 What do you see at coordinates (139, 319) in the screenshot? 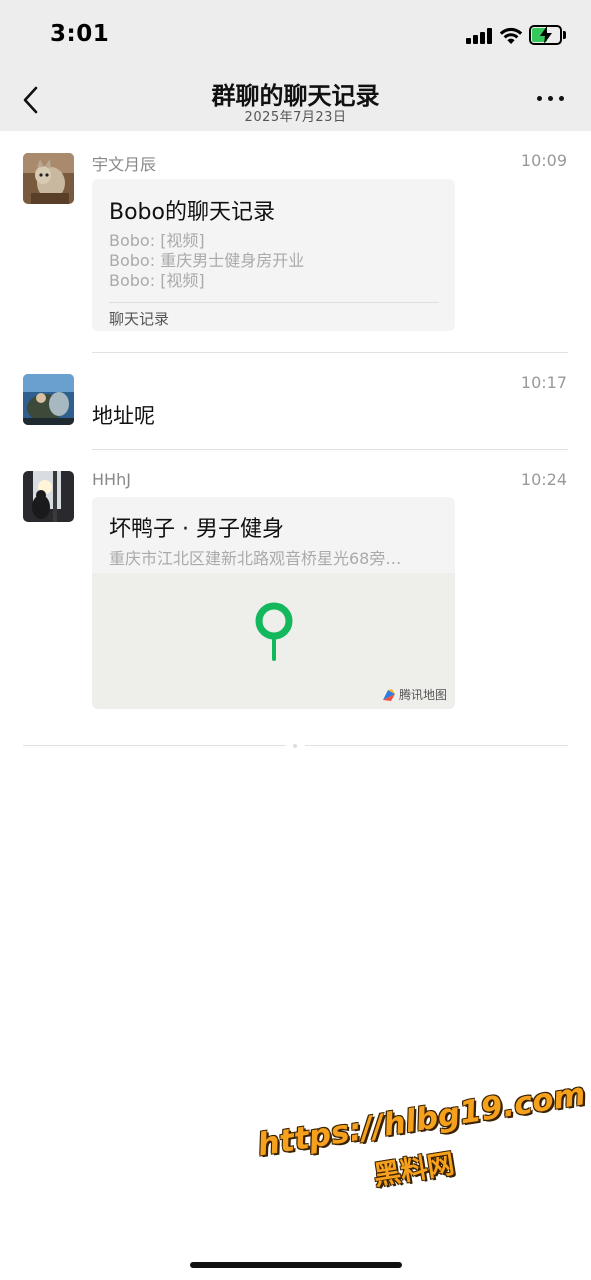
I see `chat-history-footer: 聊天记录` at bounding box center [139, 319].